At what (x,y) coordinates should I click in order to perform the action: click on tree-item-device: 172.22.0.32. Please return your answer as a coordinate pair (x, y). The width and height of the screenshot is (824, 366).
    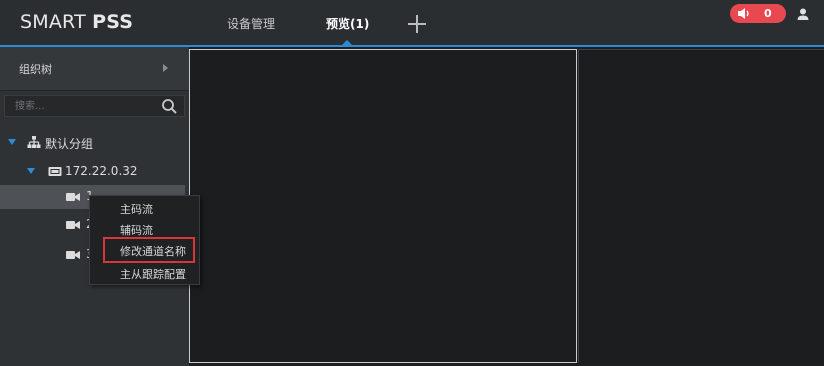
    Looking at the image, I should click on (94, 171).